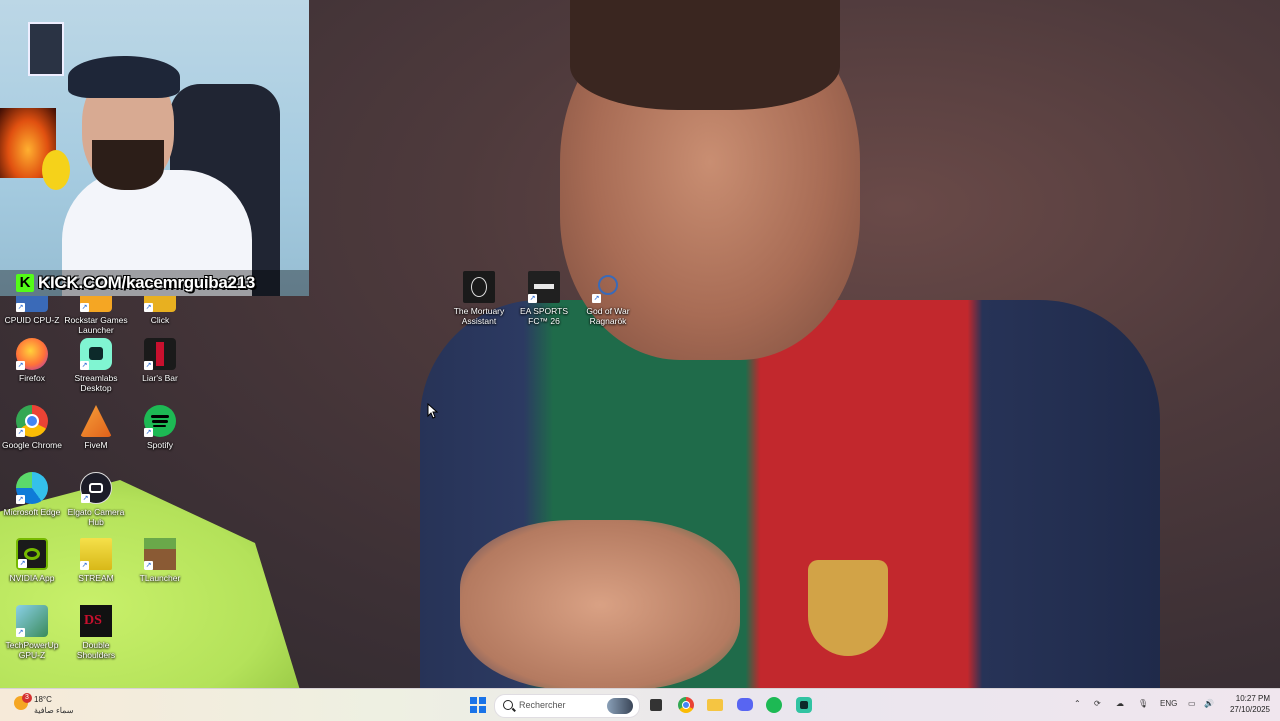  Describe the element at coordinates (56, 170) in the screenshot. I see `webcam-tweety-figure` at that location.